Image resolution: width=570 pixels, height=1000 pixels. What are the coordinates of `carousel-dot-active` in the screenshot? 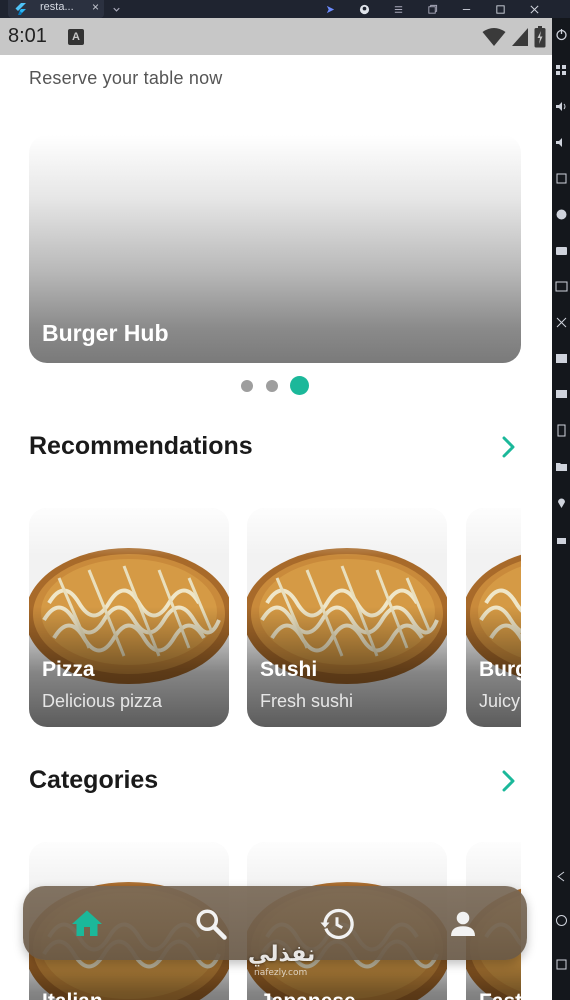 It's located at (299, 385).